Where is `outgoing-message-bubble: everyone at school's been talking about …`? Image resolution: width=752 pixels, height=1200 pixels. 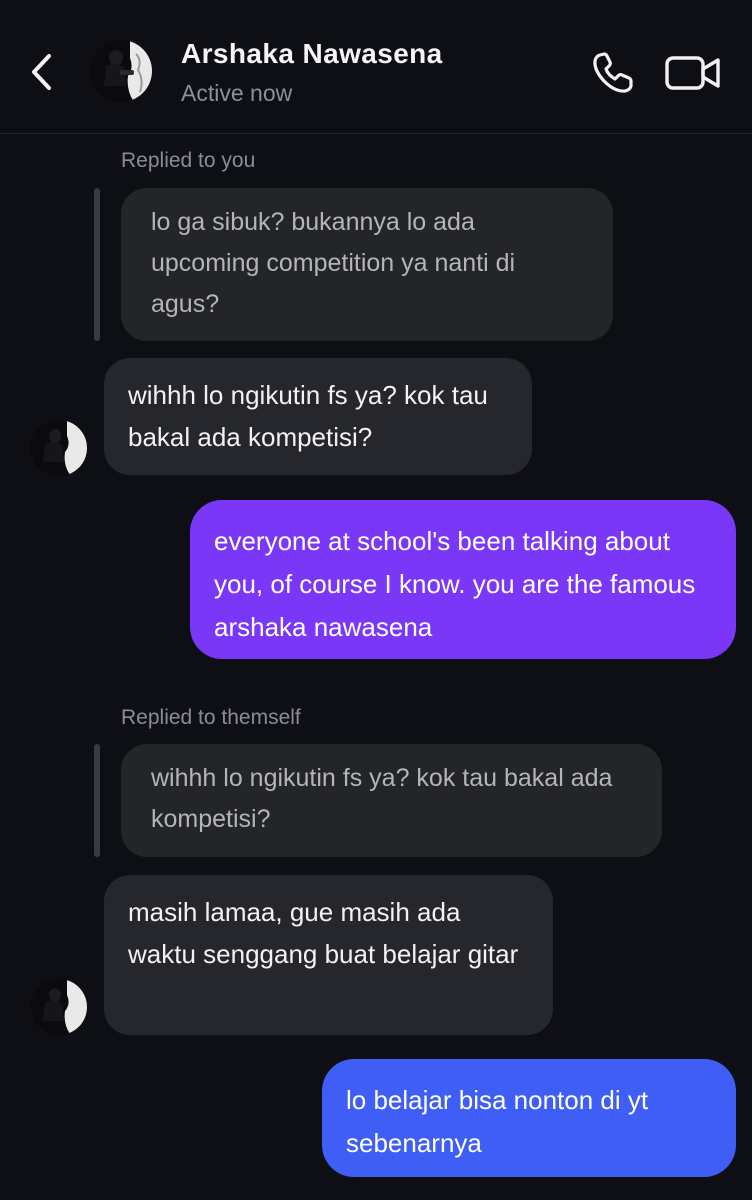
outgoing-message-bubble: everyone at school's been talking about … is located at coordinates (463, 579).